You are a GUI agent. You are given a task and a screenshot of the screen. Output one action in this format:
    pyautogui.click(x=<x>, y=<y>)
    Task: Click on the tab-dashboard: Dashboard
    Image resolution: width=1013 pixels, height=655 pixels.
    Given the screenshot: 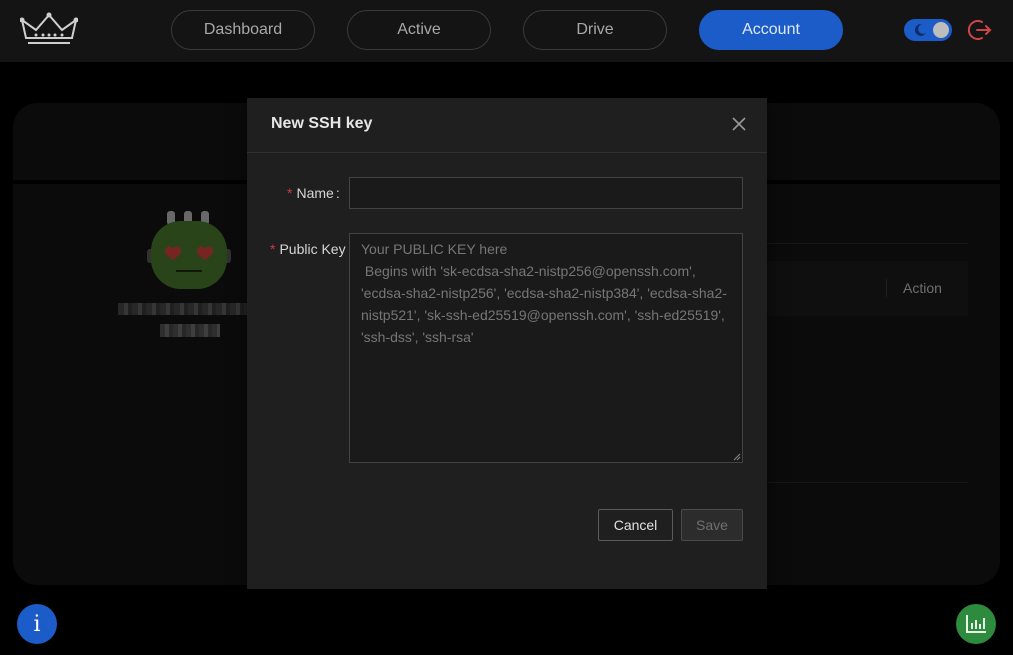 What is the action you would take?
    pyautogui.click(x=243, y=30)
    